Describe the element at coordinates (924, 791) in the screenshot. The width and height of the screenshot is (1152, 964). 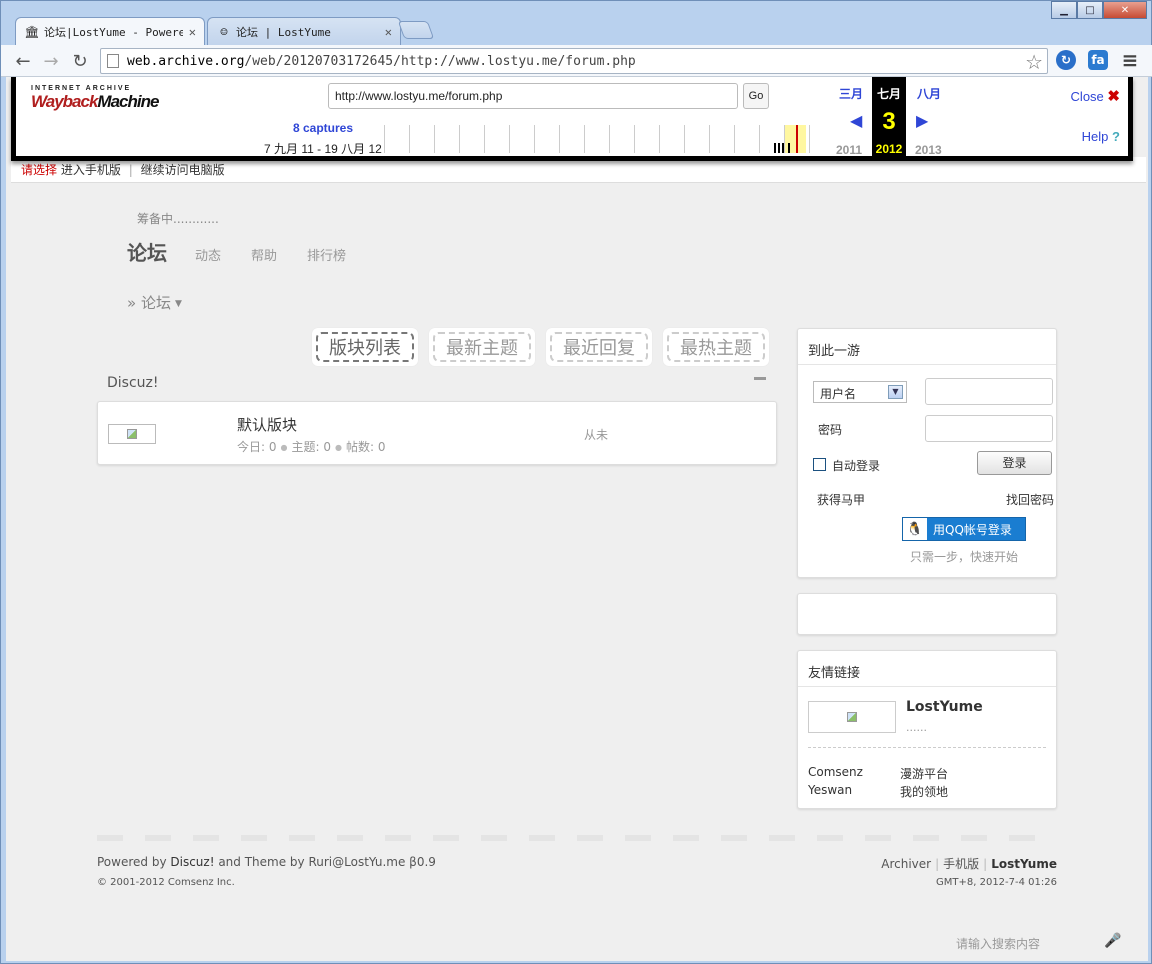
I see `friend-link-yeswan-desc: 我的领地` at that location.